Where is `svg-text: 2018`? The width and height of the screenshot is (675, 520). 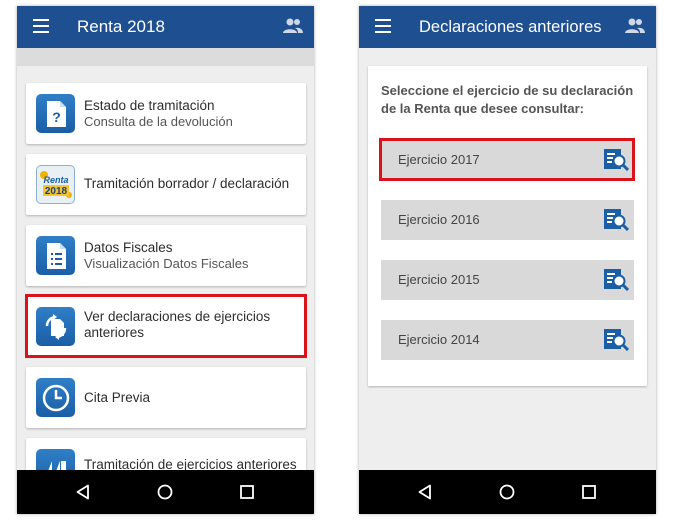 svg-text: 2018 is located at coordinates (55, 191).